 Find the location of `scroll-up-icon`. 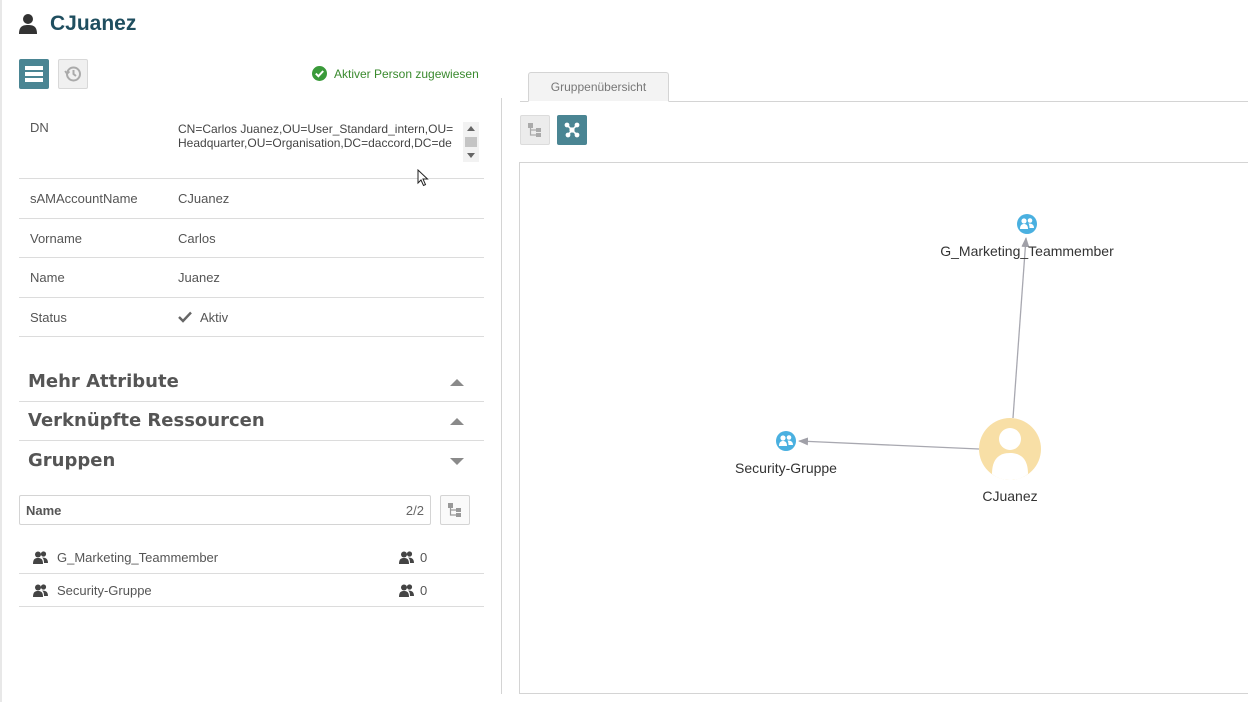

scroll-up-icon is located at coordinates (471, 128).